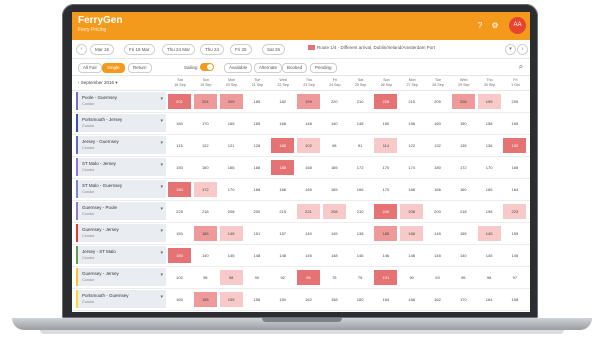  Describe the element at coordinates (360, 123) in the screenshot. I see `price-cell: 148` at that location.